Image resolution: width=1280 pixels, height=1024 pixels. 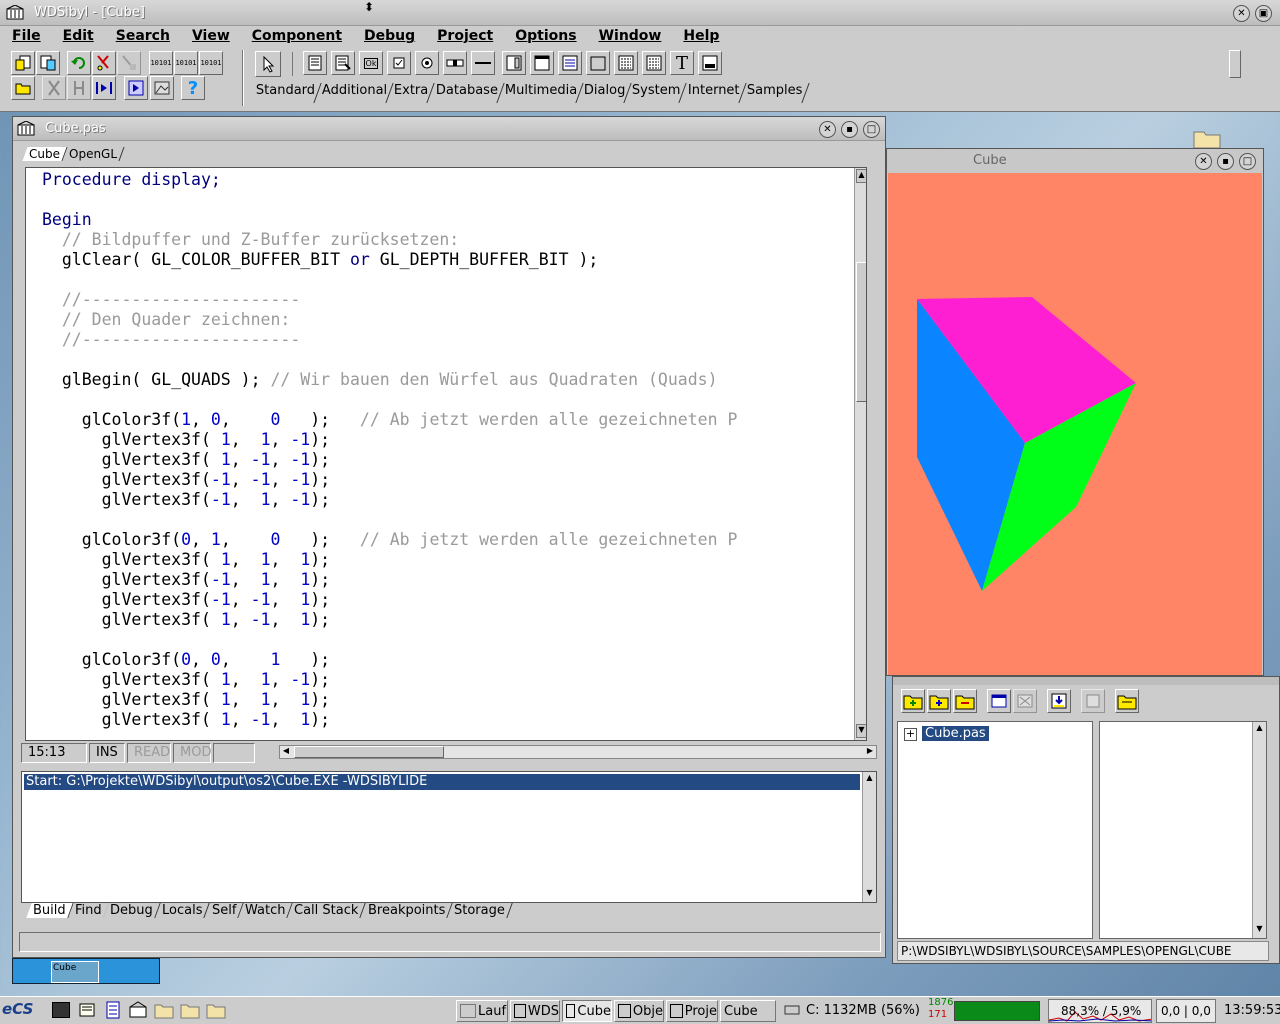 I want to click on ecs-start-icon: eCS, so click(x=17, y=1009).